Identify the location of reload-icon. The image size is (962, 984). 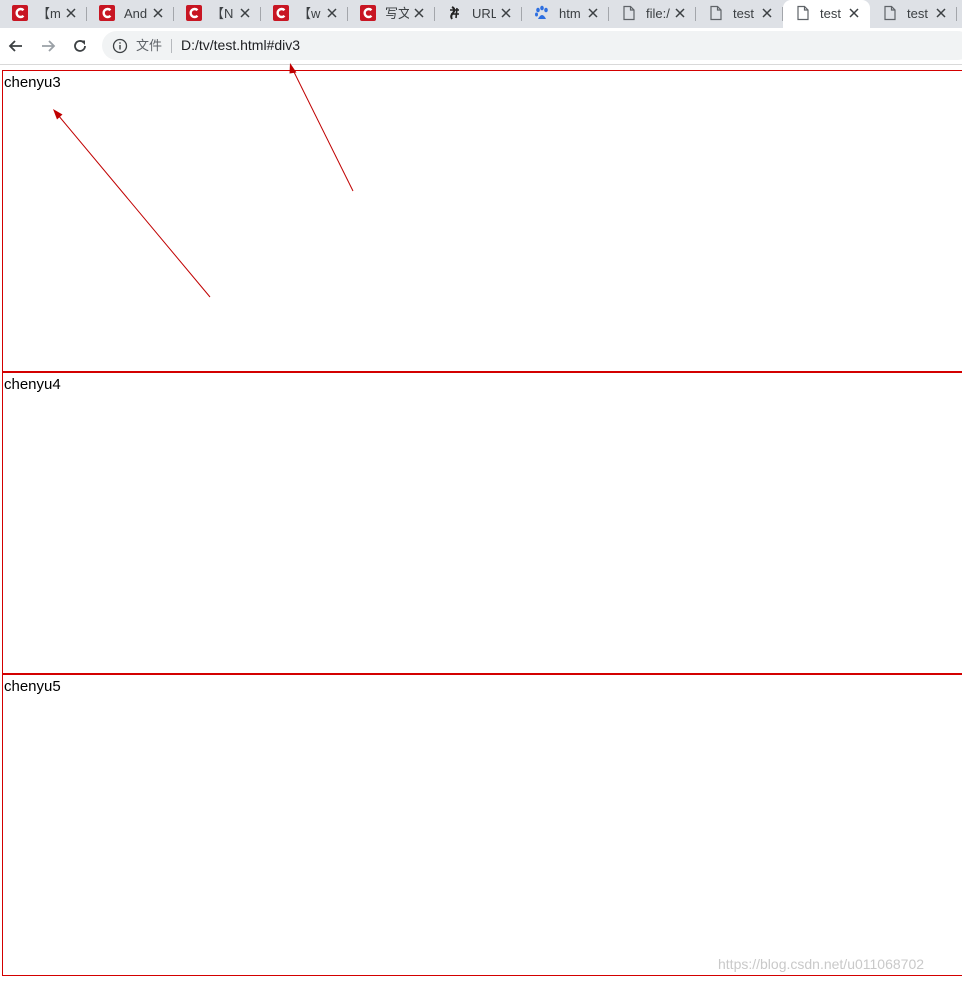
(80, 46).